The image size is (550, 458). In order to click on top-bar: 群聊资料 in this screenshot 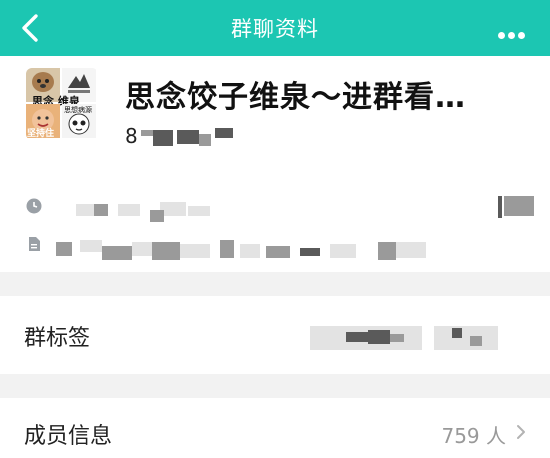, I will do `click(275, 28)`.